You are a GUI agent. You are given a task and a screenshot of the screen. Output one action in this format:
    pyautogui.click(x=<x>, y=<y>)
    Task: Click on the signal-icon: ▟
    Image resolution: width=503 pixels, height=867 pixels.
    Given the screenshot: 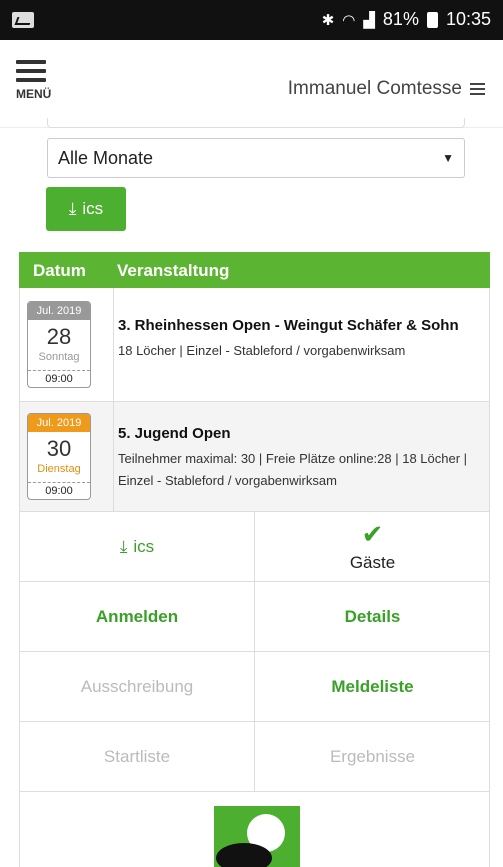 What is the action you would take?
    pyautogui.click(x=369, y=20)
    